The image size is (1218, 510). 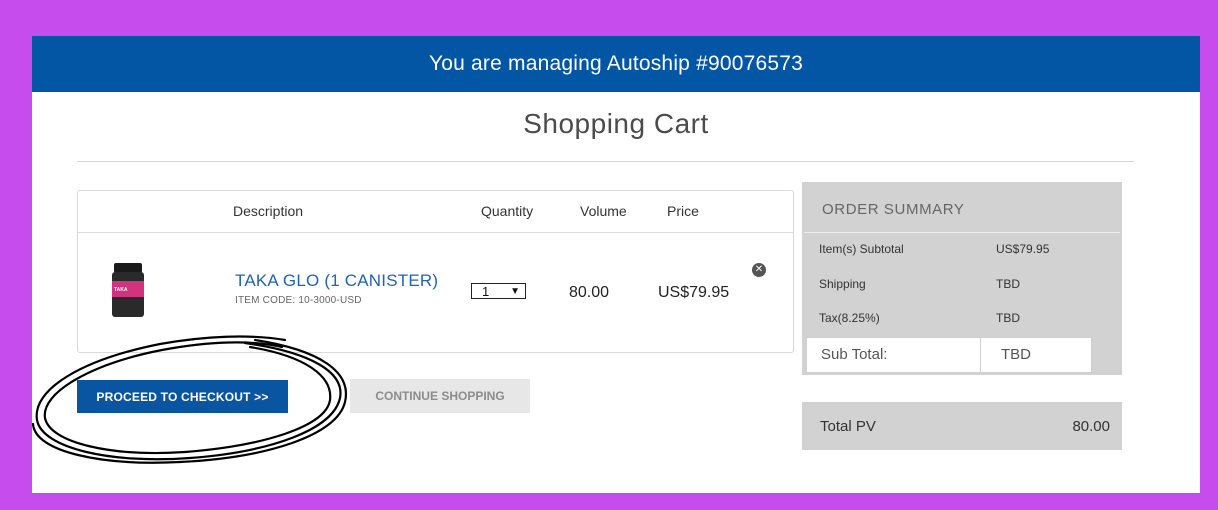 I want to click on volume-value: 80.00, so click(x=589, y=292).